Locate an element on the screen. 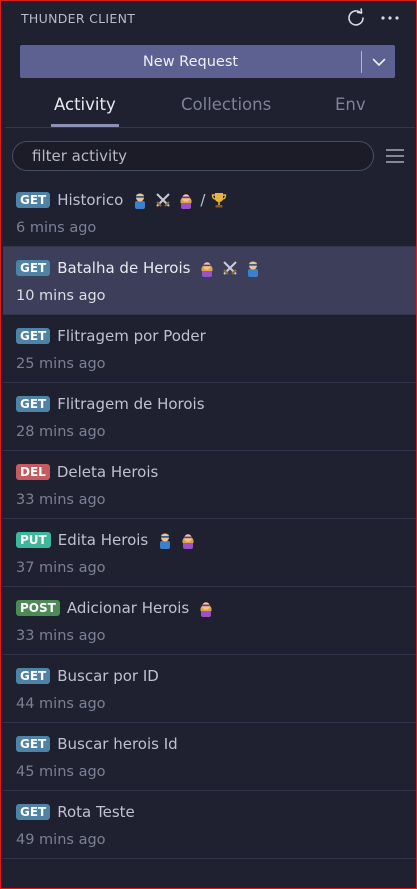 The width and height of the screenshot is (417, 889). activity-item-header: GET Rota Teste is located at coordinates (75, 812).